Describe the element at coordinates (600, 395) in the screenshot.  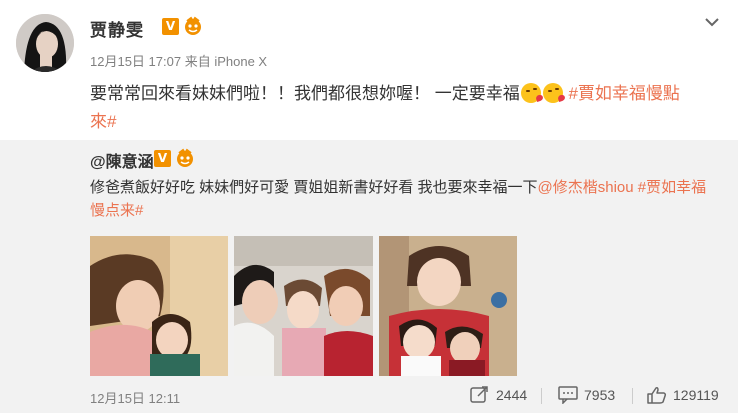
I see `comment-count-value: 7953` at that location.